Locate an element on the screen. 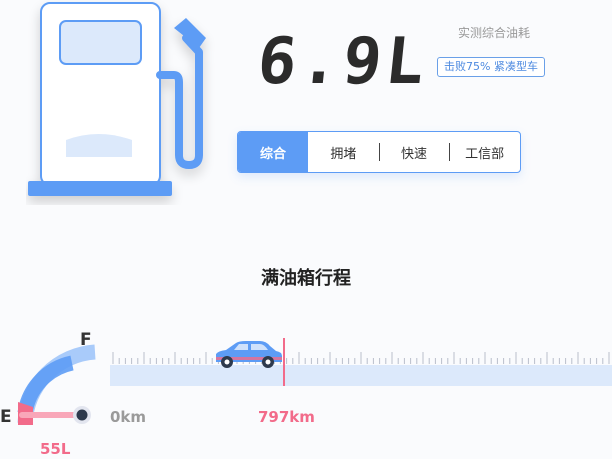 This screenshot has height=459, width=612. range-title: 满油箱行程 is located at coordinates (306, 278).